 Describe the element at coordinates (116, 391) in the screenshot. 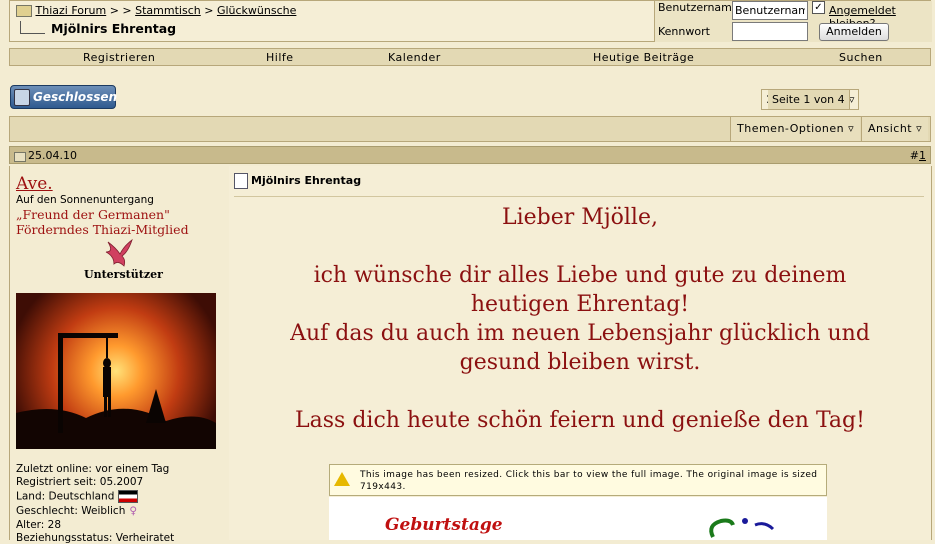

I see `gallows-sunset-image` at that location.